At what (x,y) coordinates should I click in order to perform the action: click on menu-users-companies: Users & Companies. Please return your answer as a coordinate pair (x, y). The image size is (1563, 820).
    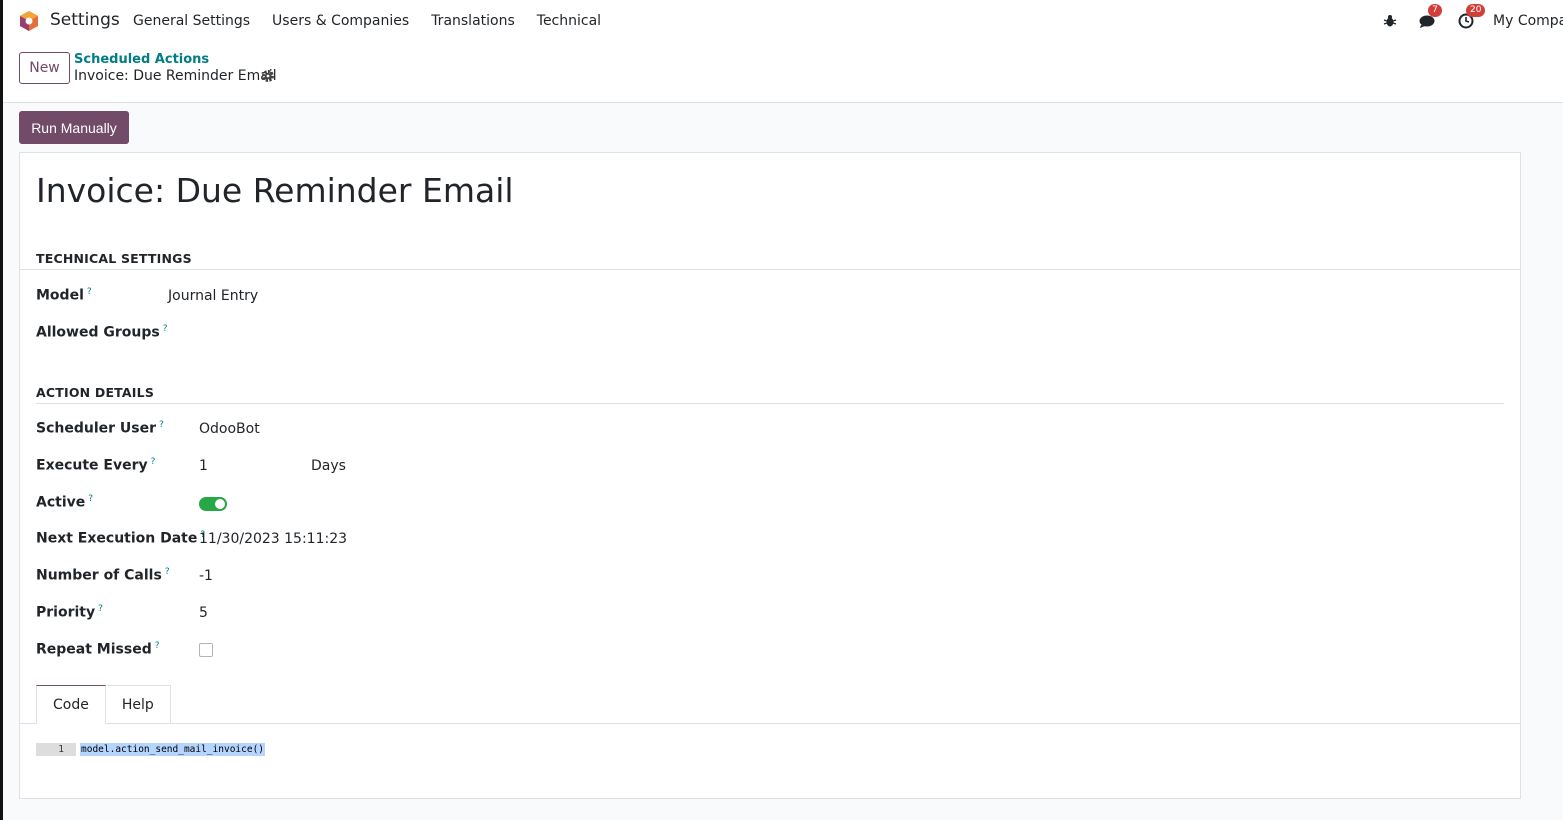
    Looking at the image, I should click on (340, 21).